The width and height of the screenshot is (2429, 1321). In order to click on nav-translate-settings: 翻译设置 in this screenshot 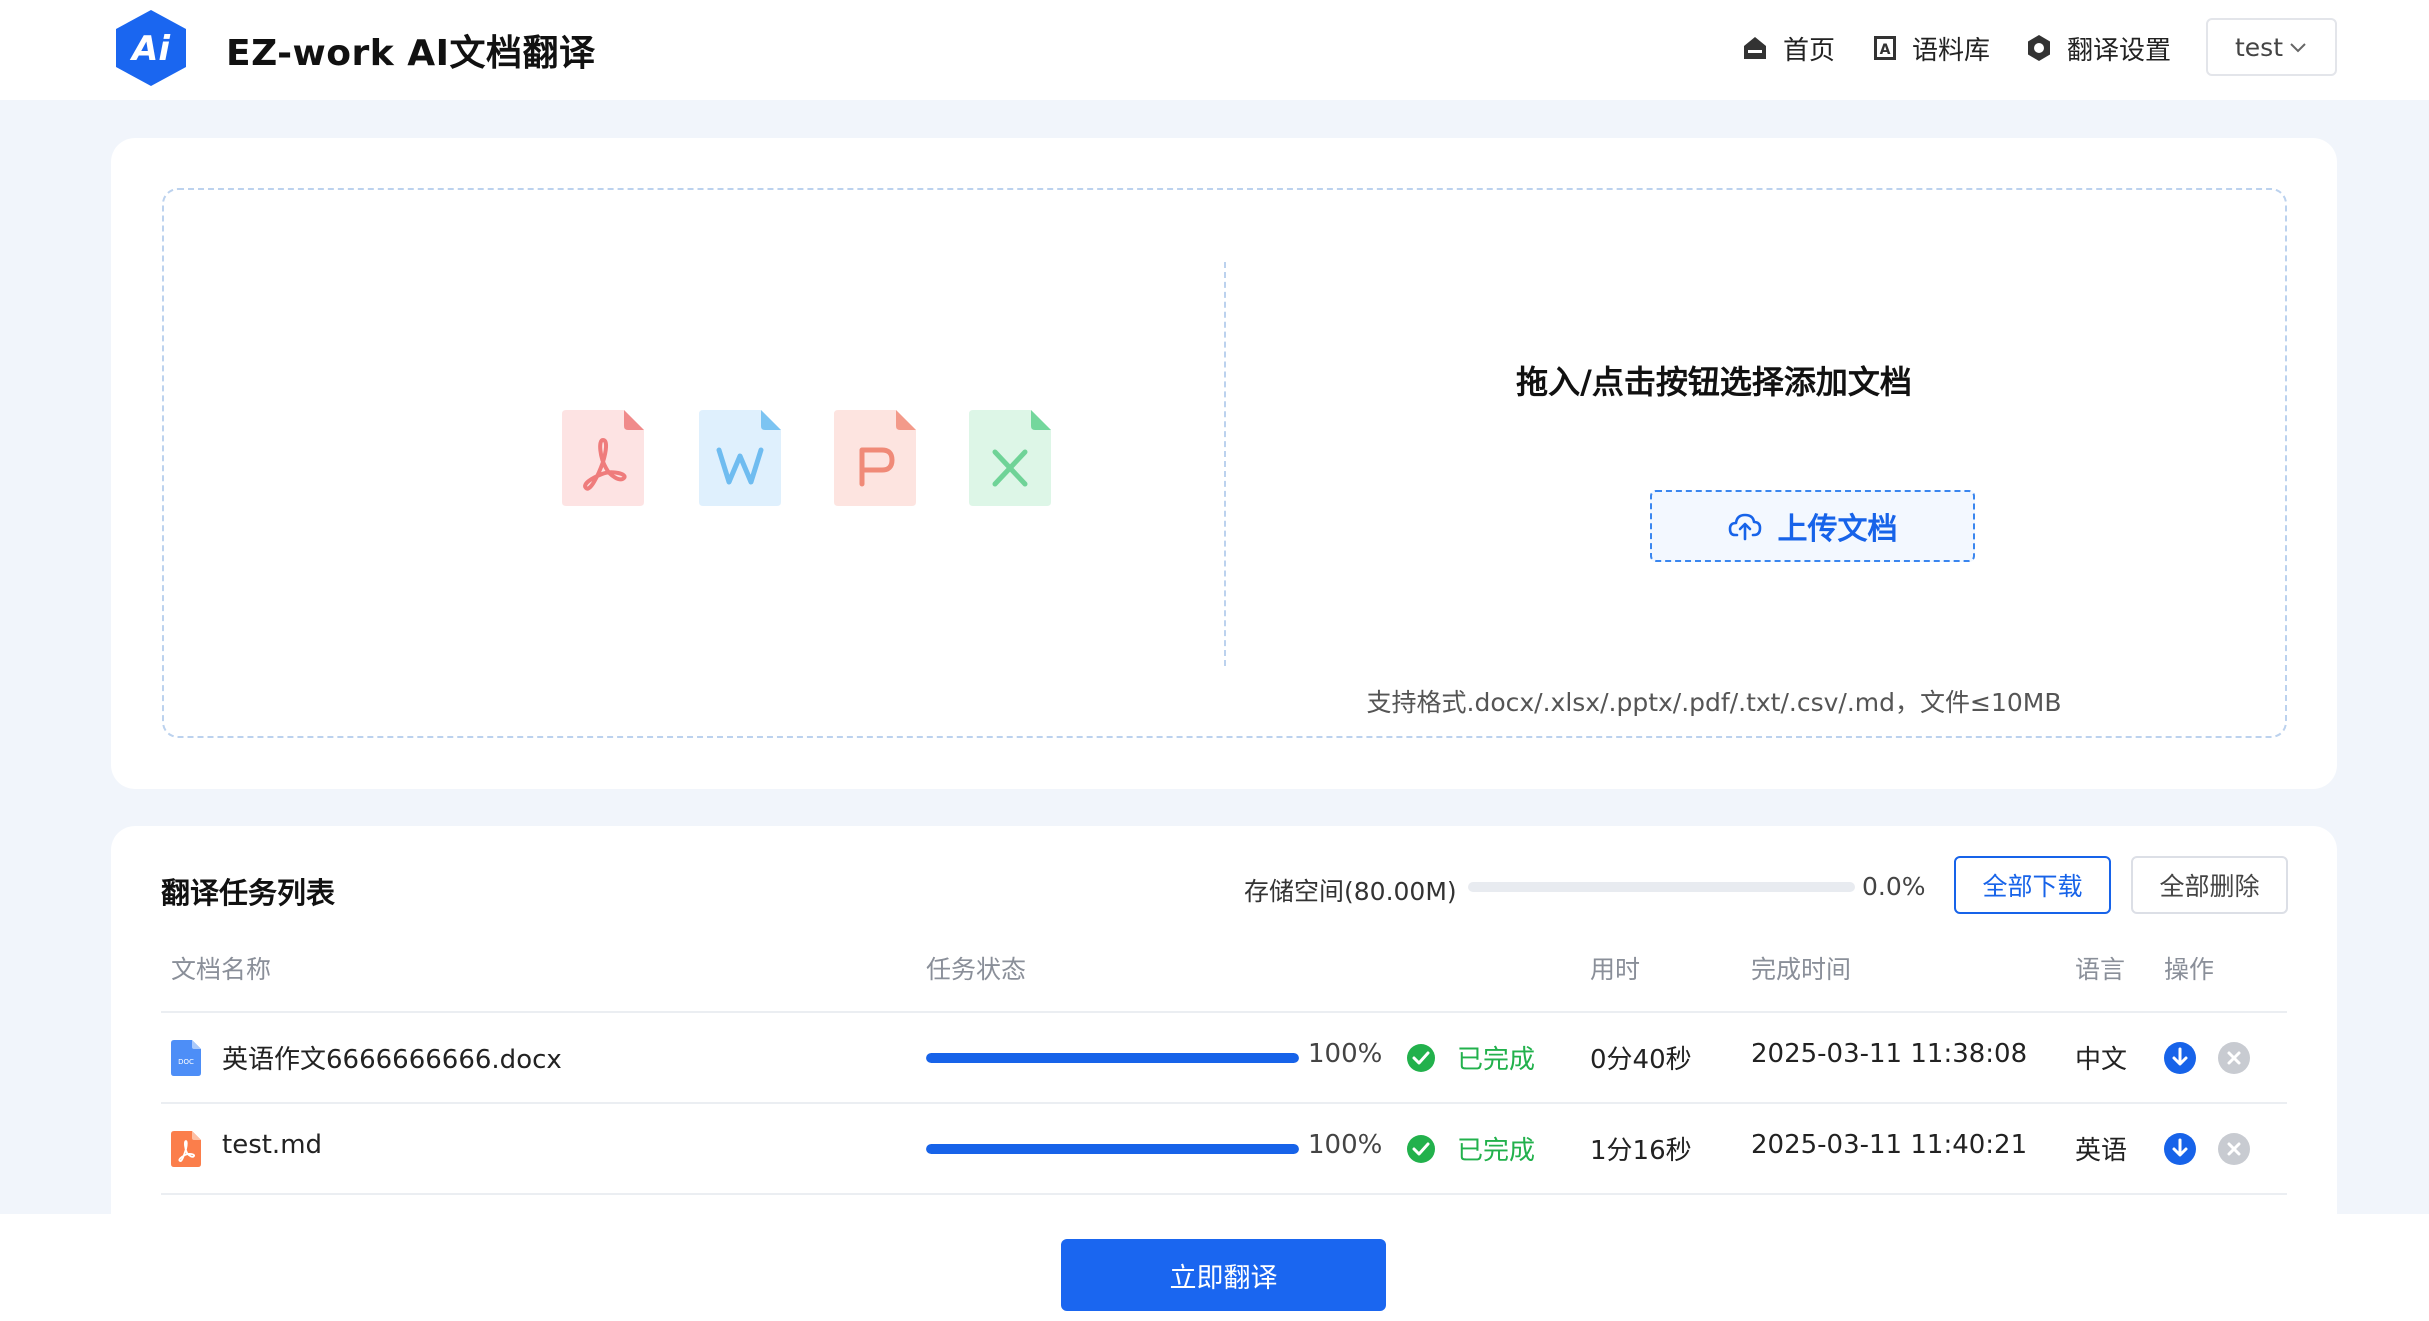, I will do `click(2098, 48)`.